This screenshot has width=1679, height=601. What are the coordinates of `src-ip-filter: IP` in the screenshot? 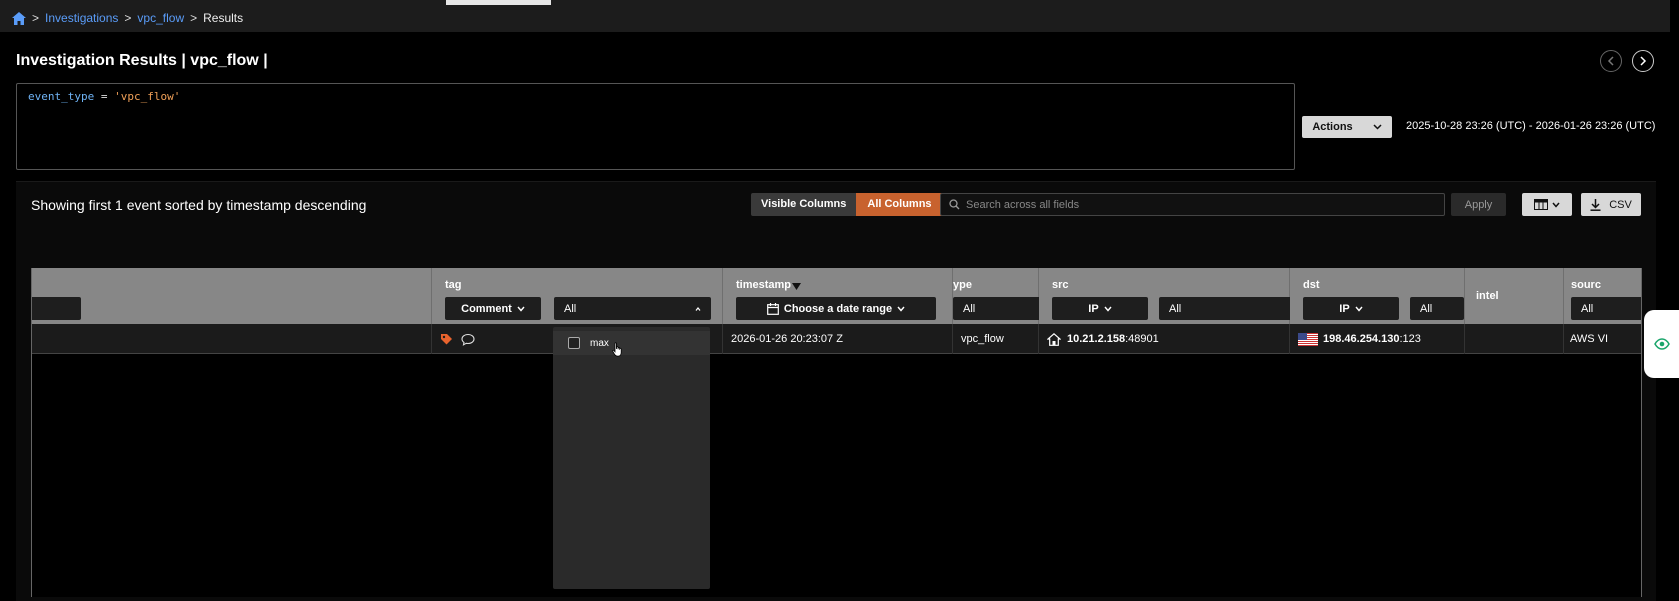 It's located at (1100, 308).